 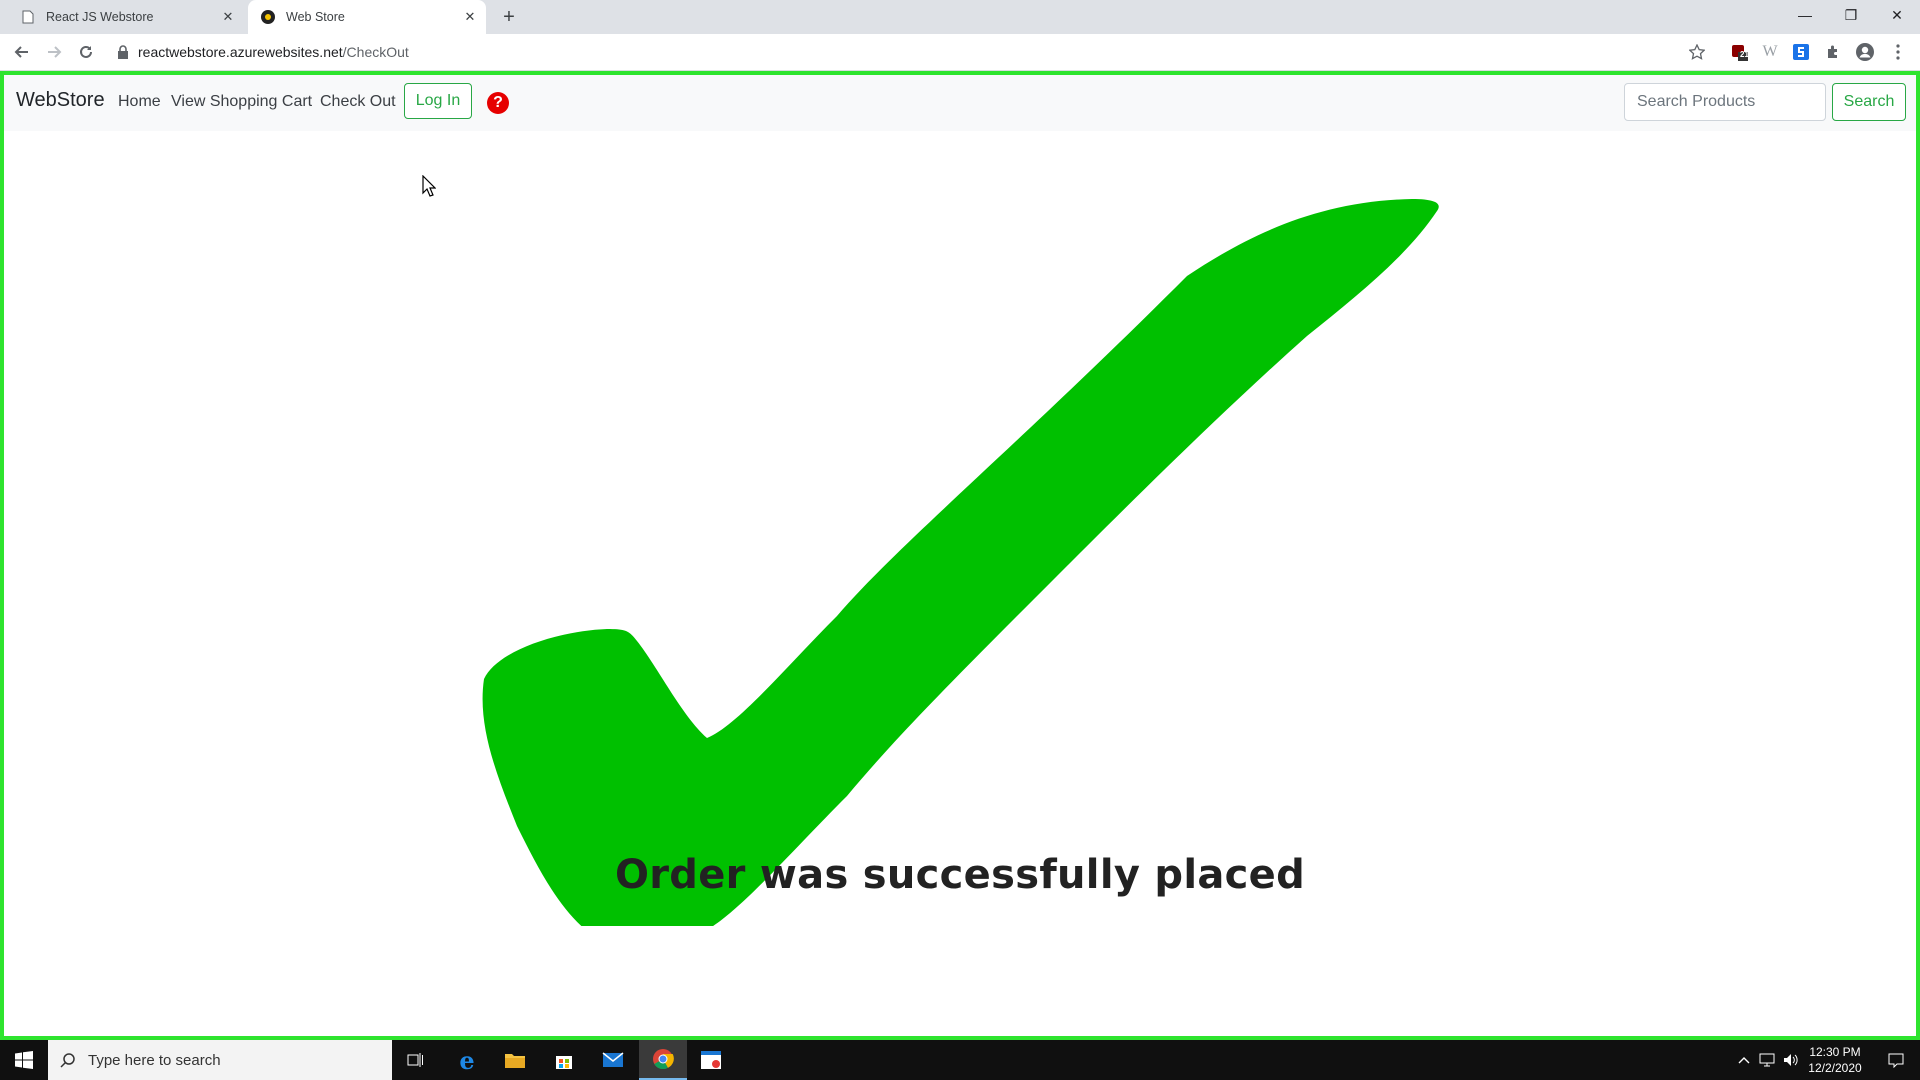 I want to click on extensions-puzzle-icon, so click(x=1833, y=52).